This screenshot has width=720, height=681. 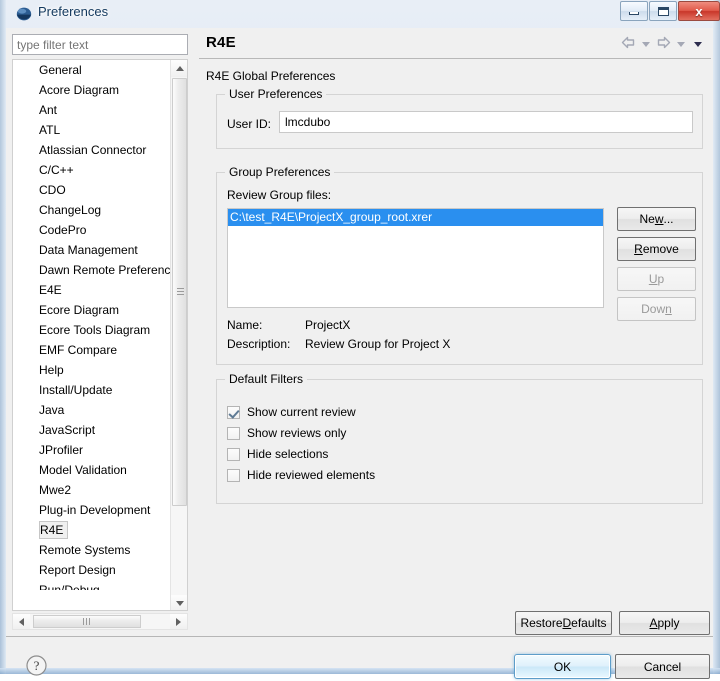 What do you see at coordinates (249, 124) in the screenshot?
I see `user-id-label: User ID:` at bounding box center [249, 124].